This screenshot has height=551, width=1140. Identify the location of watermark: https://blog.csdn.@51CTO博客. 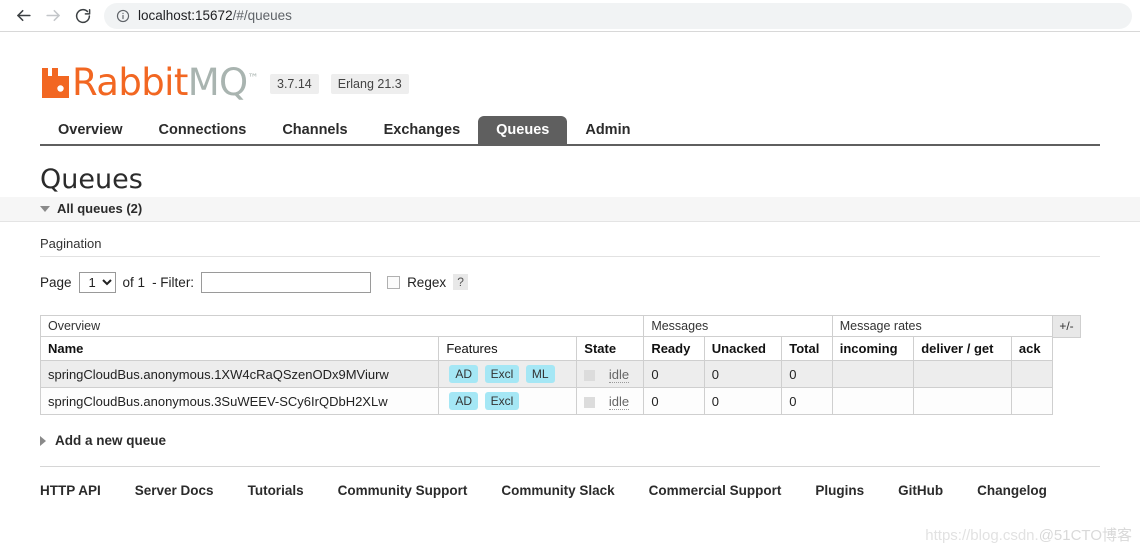
(1028, 534).